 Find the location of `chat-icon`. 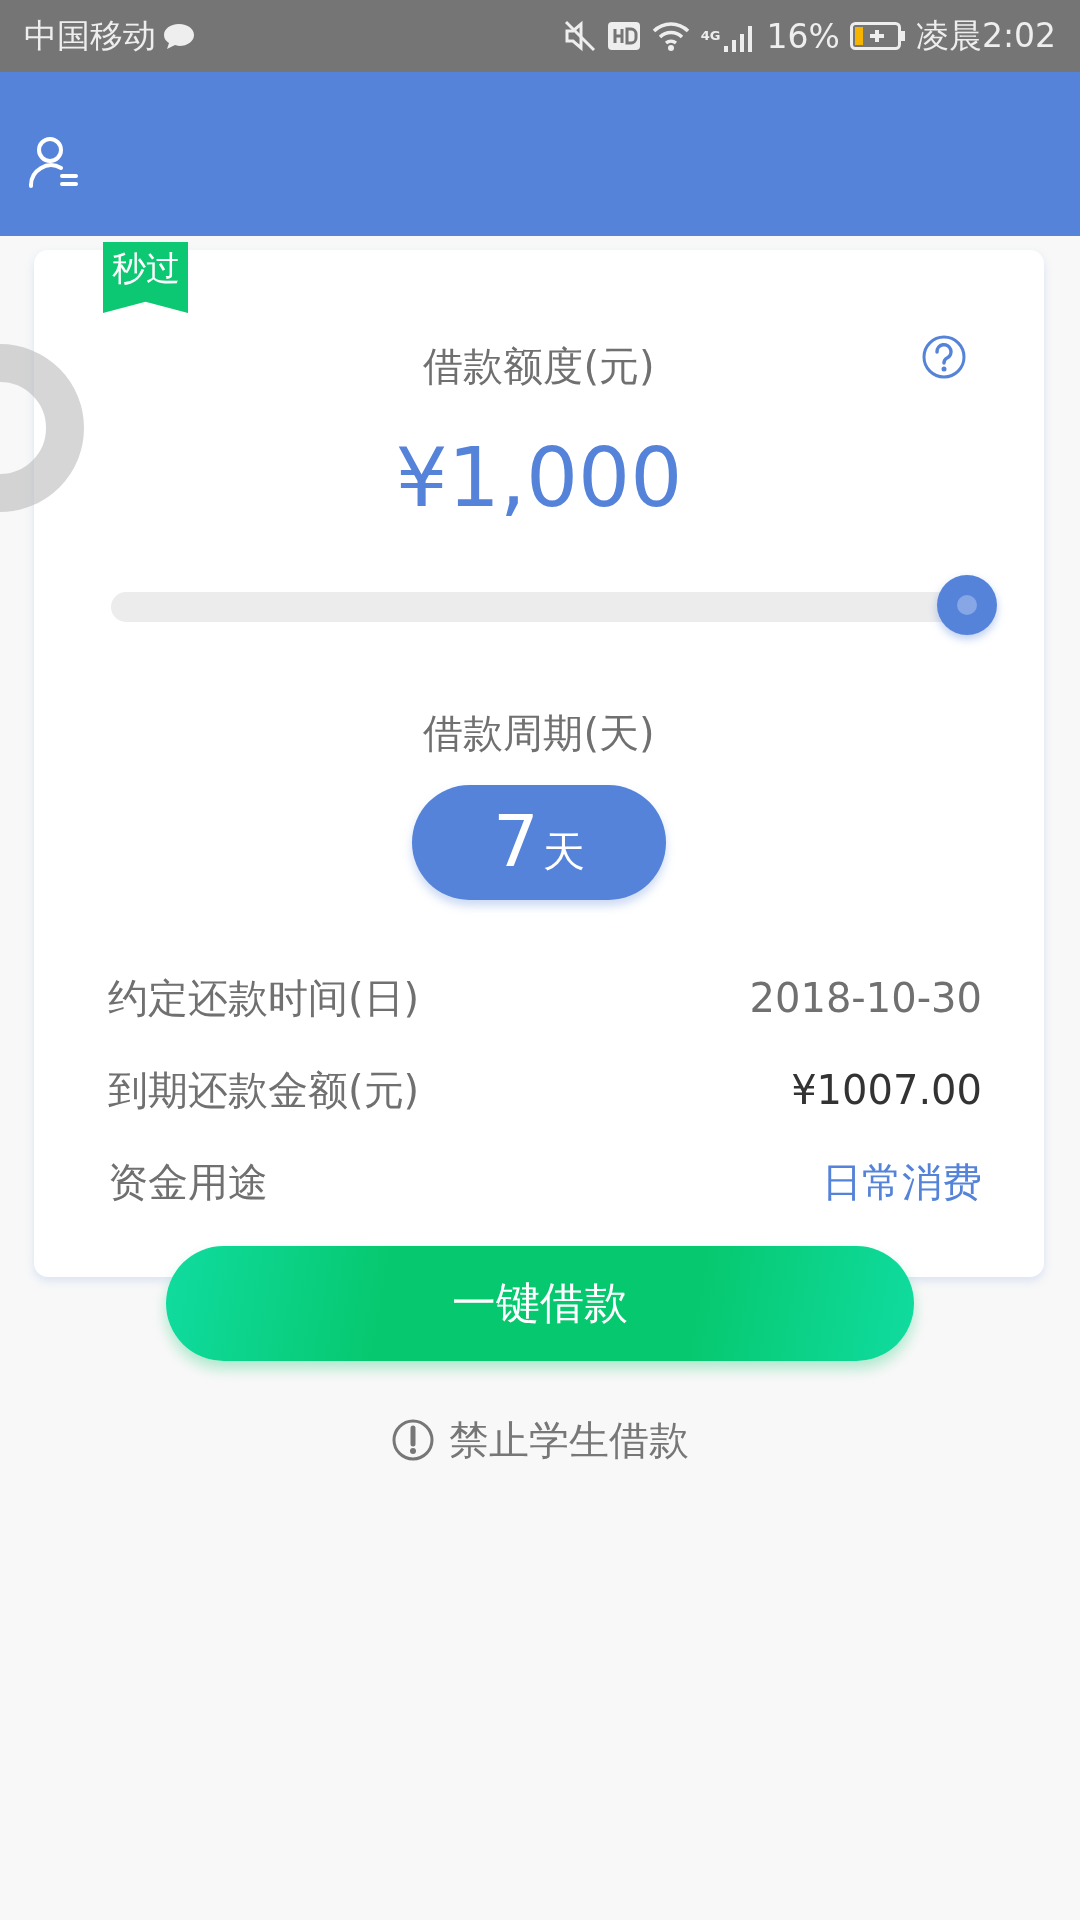

chat-icon is located at coordinates (179, 36).